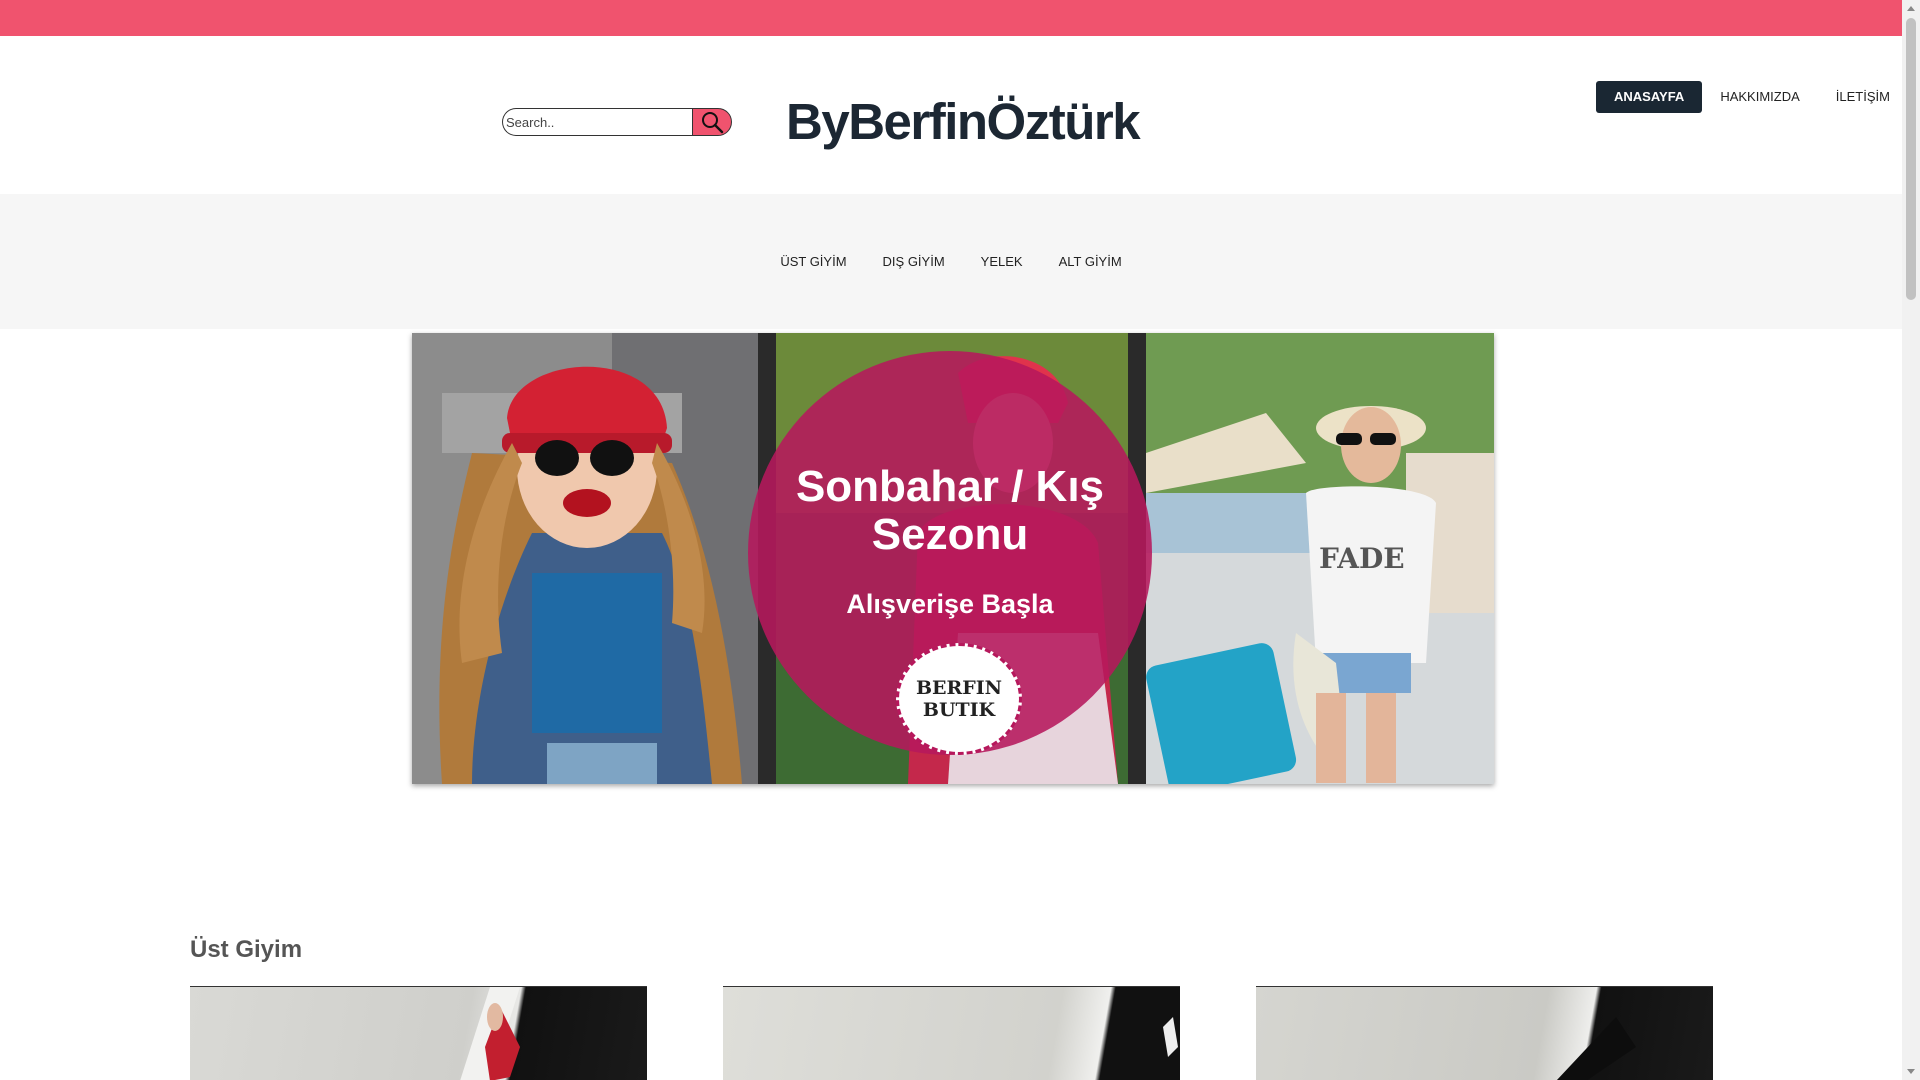 Image resolution: width=1920 pixels, height=1080 pixels. What do you see at coordinates (1911, 159) in the screenshot?
I see `scrollbar-thumb` at bounding box center [1911, 159].